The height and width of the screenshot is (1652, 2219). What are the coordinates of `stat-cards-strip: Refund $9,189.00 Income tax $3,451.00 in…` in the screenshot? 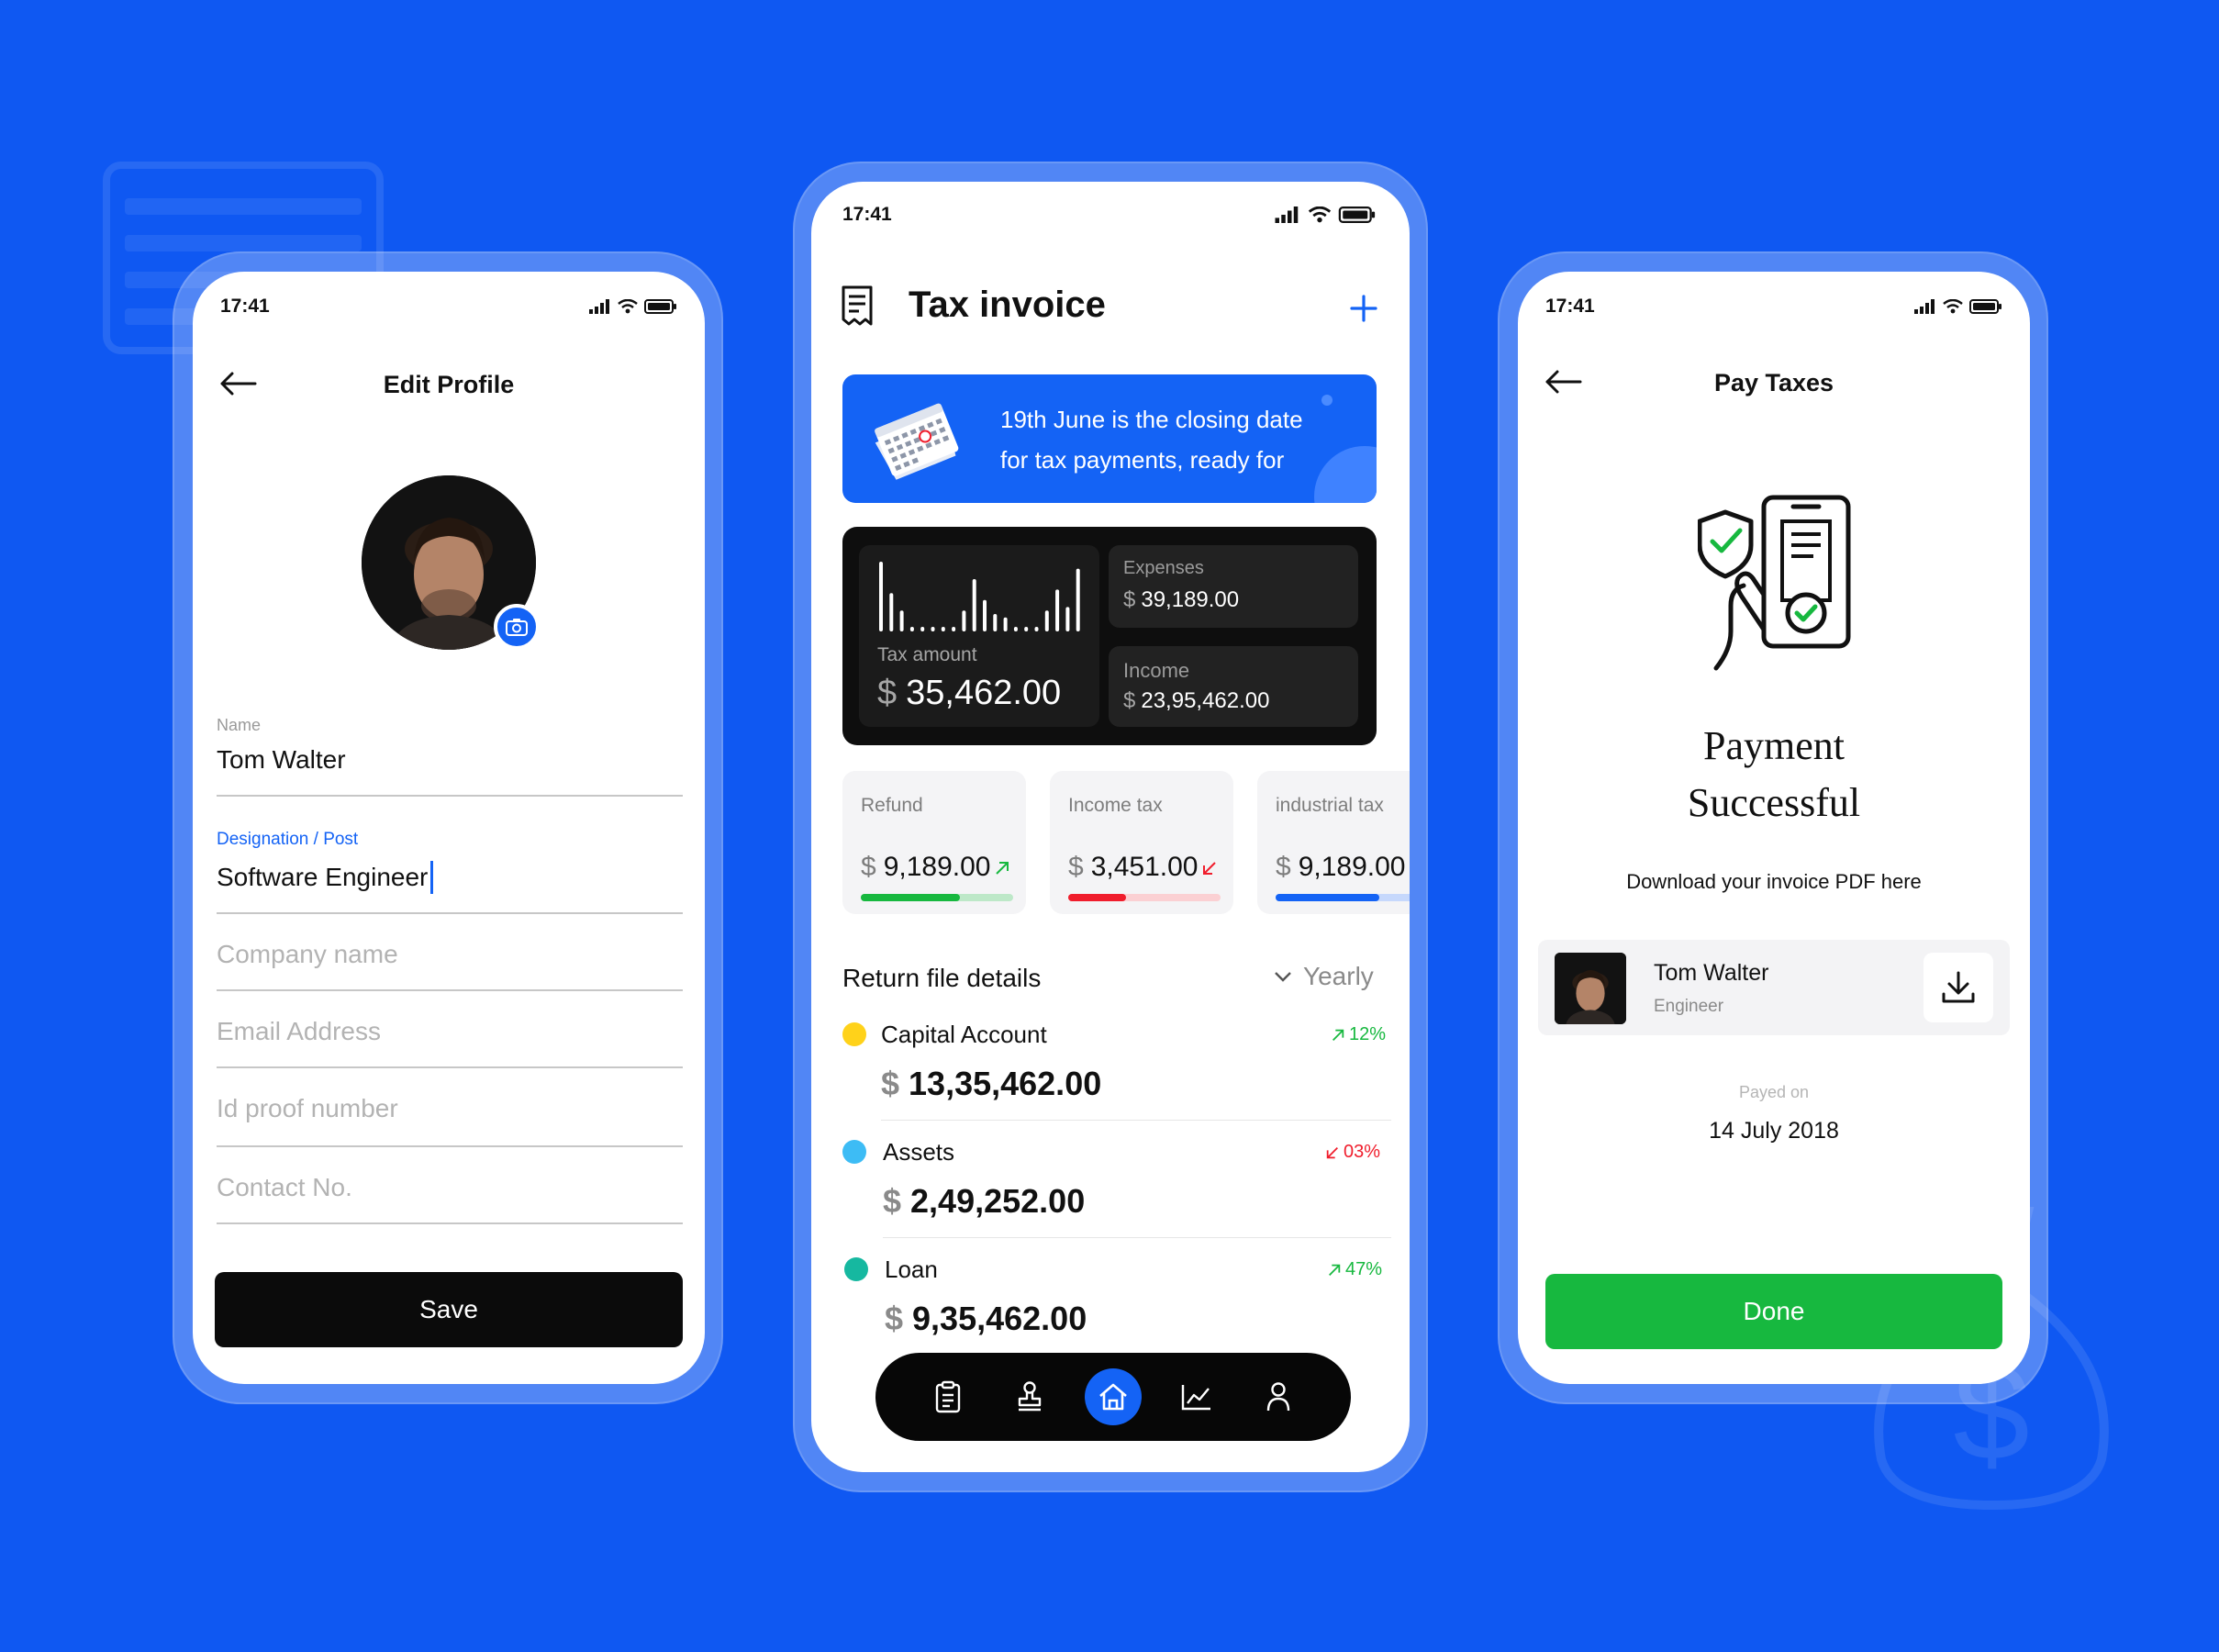 It's located at (1126, 843).